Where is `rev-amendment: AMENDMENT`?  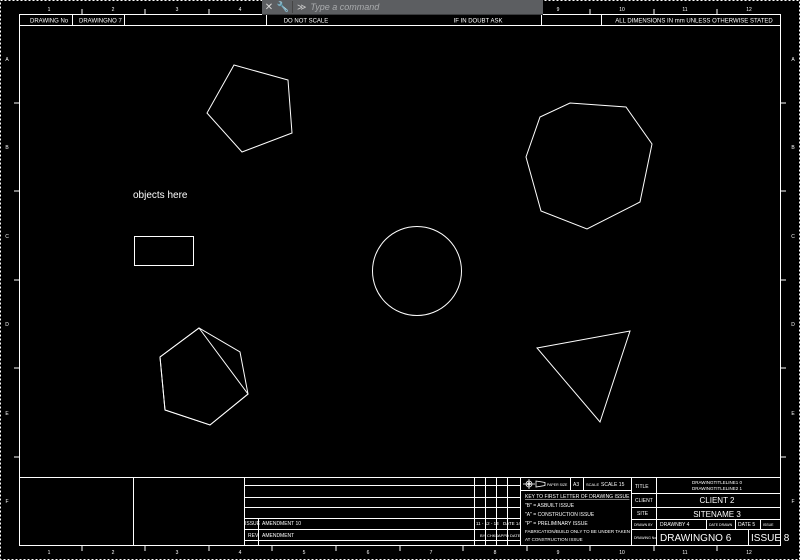
rev-amendment: AMENDMENT is located at coordinates (278, 536).